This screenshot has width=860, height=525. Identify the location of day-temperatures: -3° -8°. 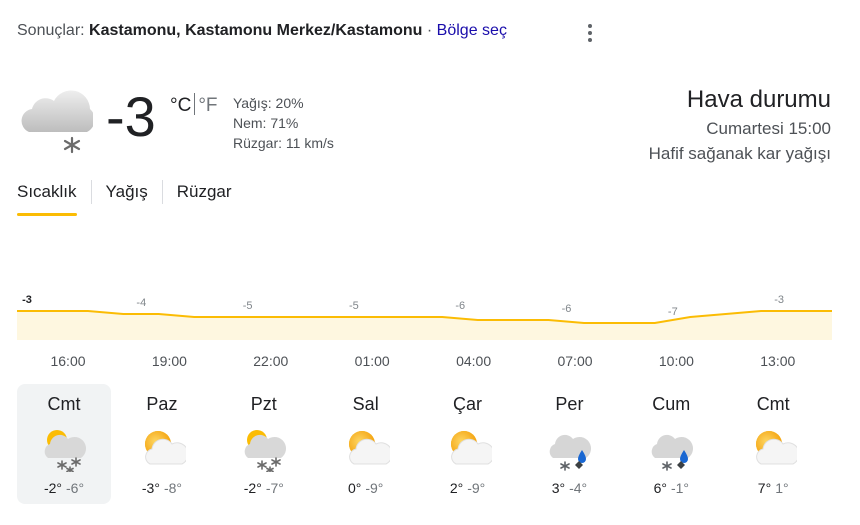
(162, 488).